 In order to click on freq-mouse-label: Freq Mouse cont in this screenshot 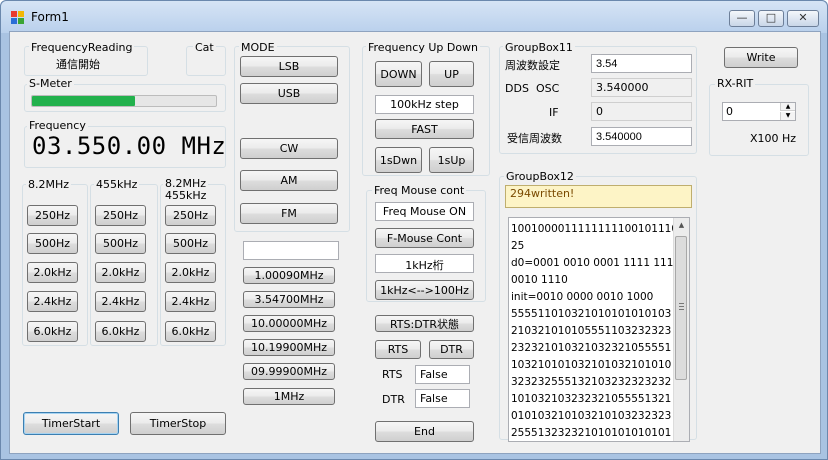, I will do `click(419, 190)`.